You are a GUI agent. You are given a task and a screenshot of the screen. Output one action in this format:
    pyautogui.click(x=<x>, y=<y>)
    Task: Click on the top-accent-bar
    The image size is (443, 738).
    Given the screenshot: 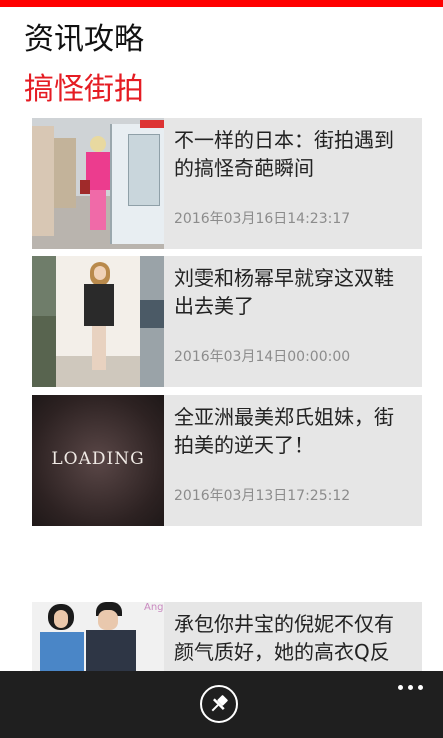 What is the action you would take?
    pyautogui.click(x=221, y=3)
    